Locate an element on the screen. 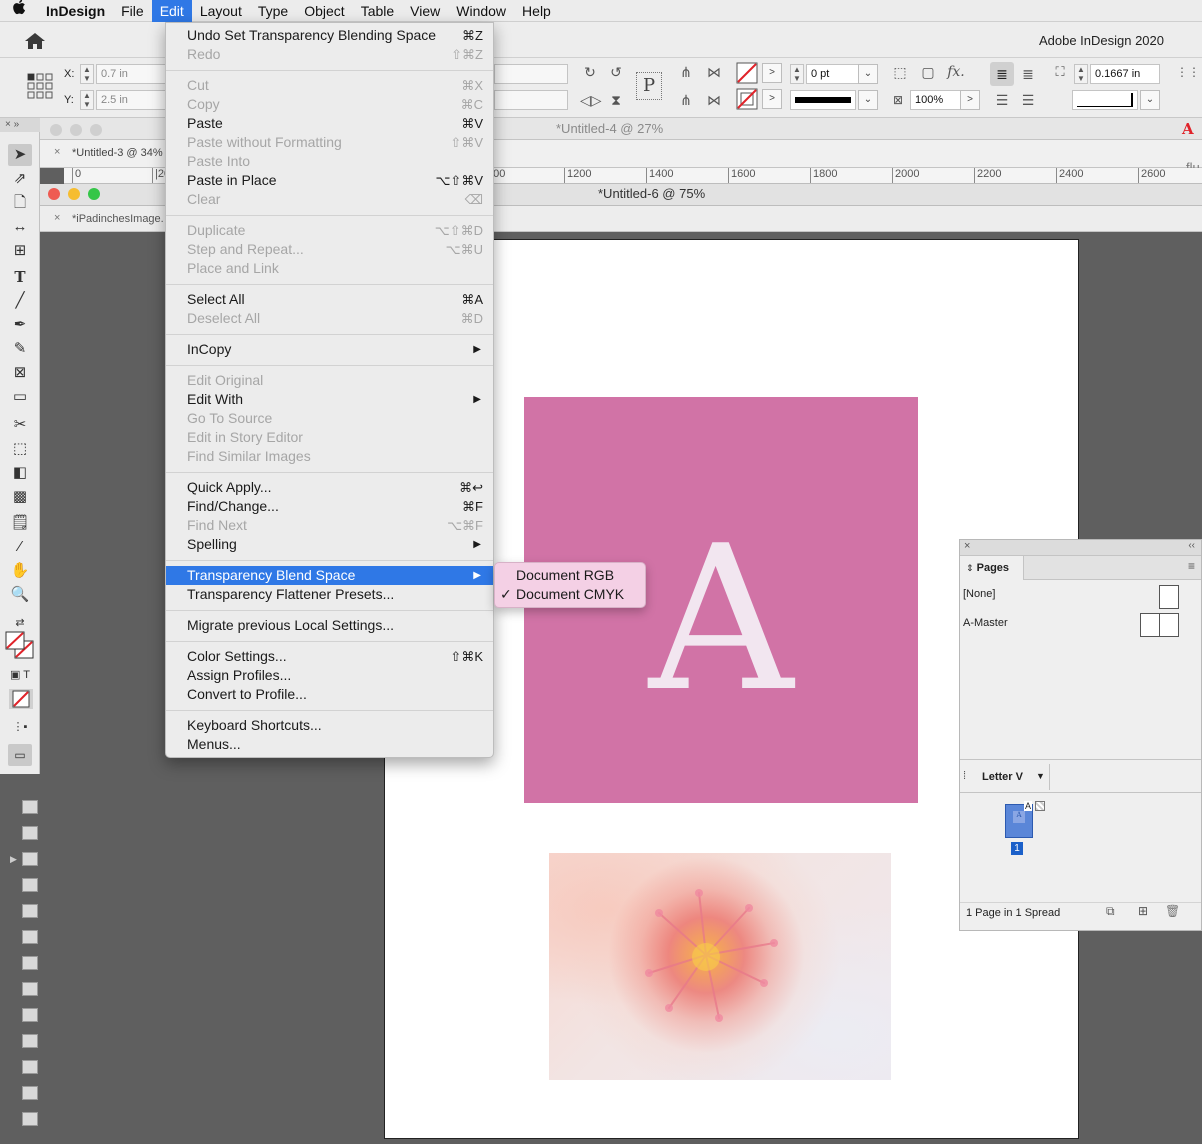 This screenshot has height=1144, width=1202. master-a-left-thumbnail is located at coordinates (1150, 625).